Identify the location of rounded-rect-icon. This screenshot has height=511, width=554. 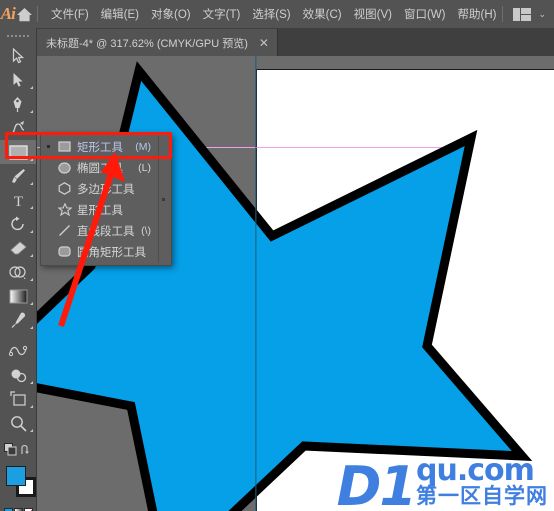
(64, 251).